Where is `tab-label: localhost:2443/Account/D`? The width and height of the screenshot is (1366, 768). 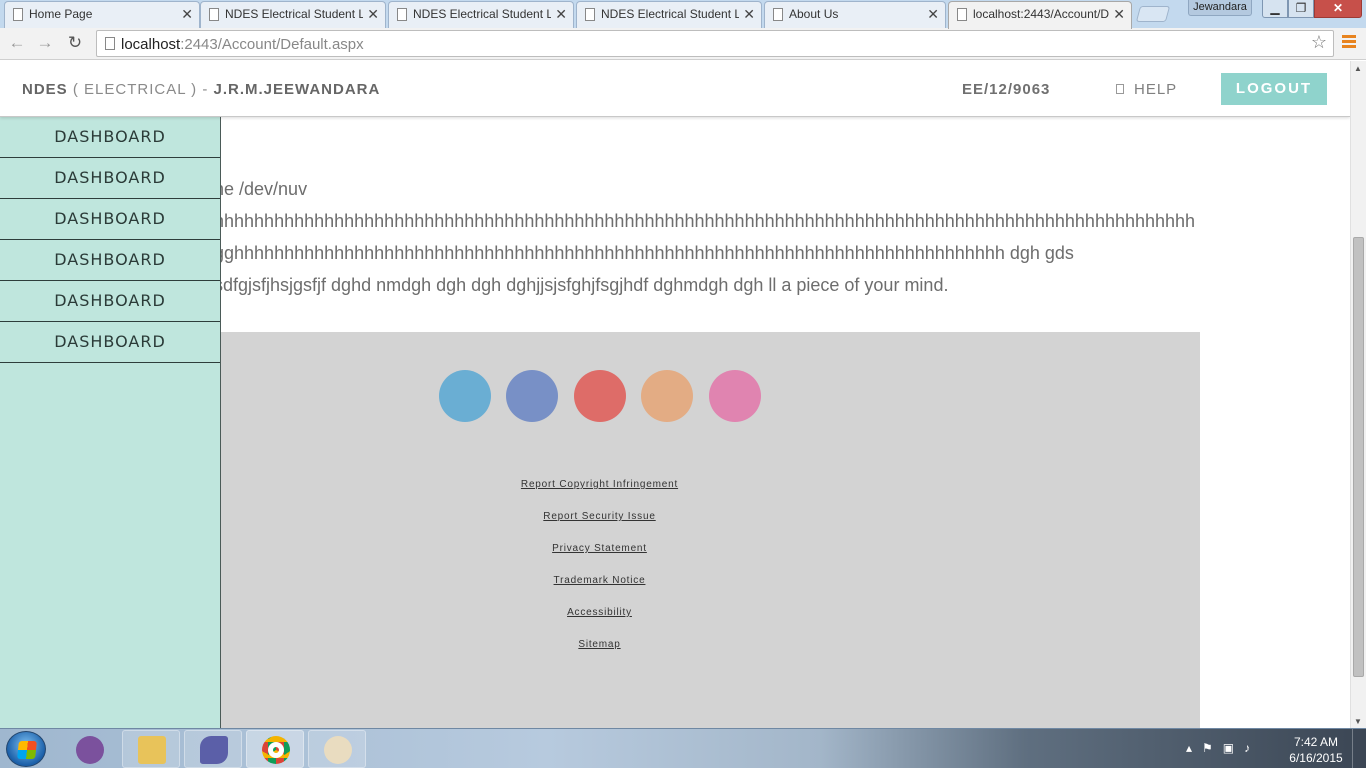
tab-label: localhost:2443/Account/D is located at coordinates (1041, 14).